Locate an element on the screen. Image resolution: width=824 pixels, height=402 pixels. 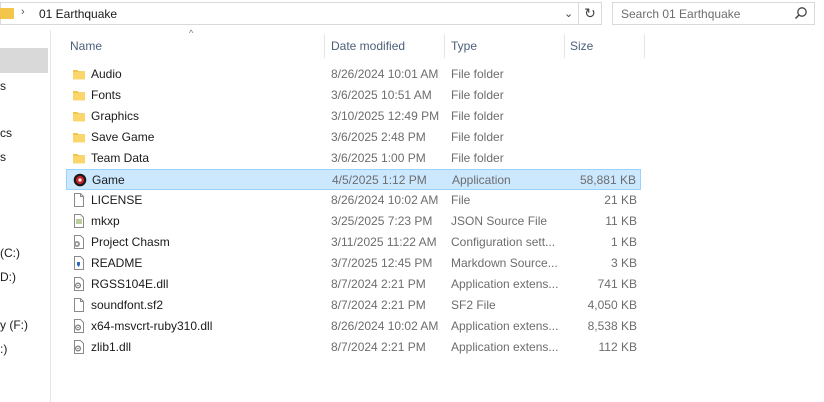
search-icon is located at coordinates (801, 13).